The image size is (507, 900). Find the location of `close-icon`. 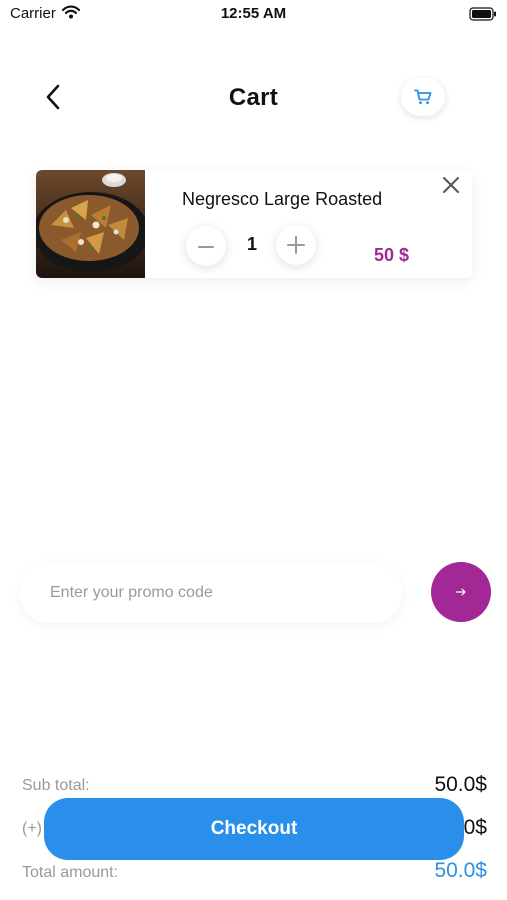

close-icon is located at coordinates (451, 185).